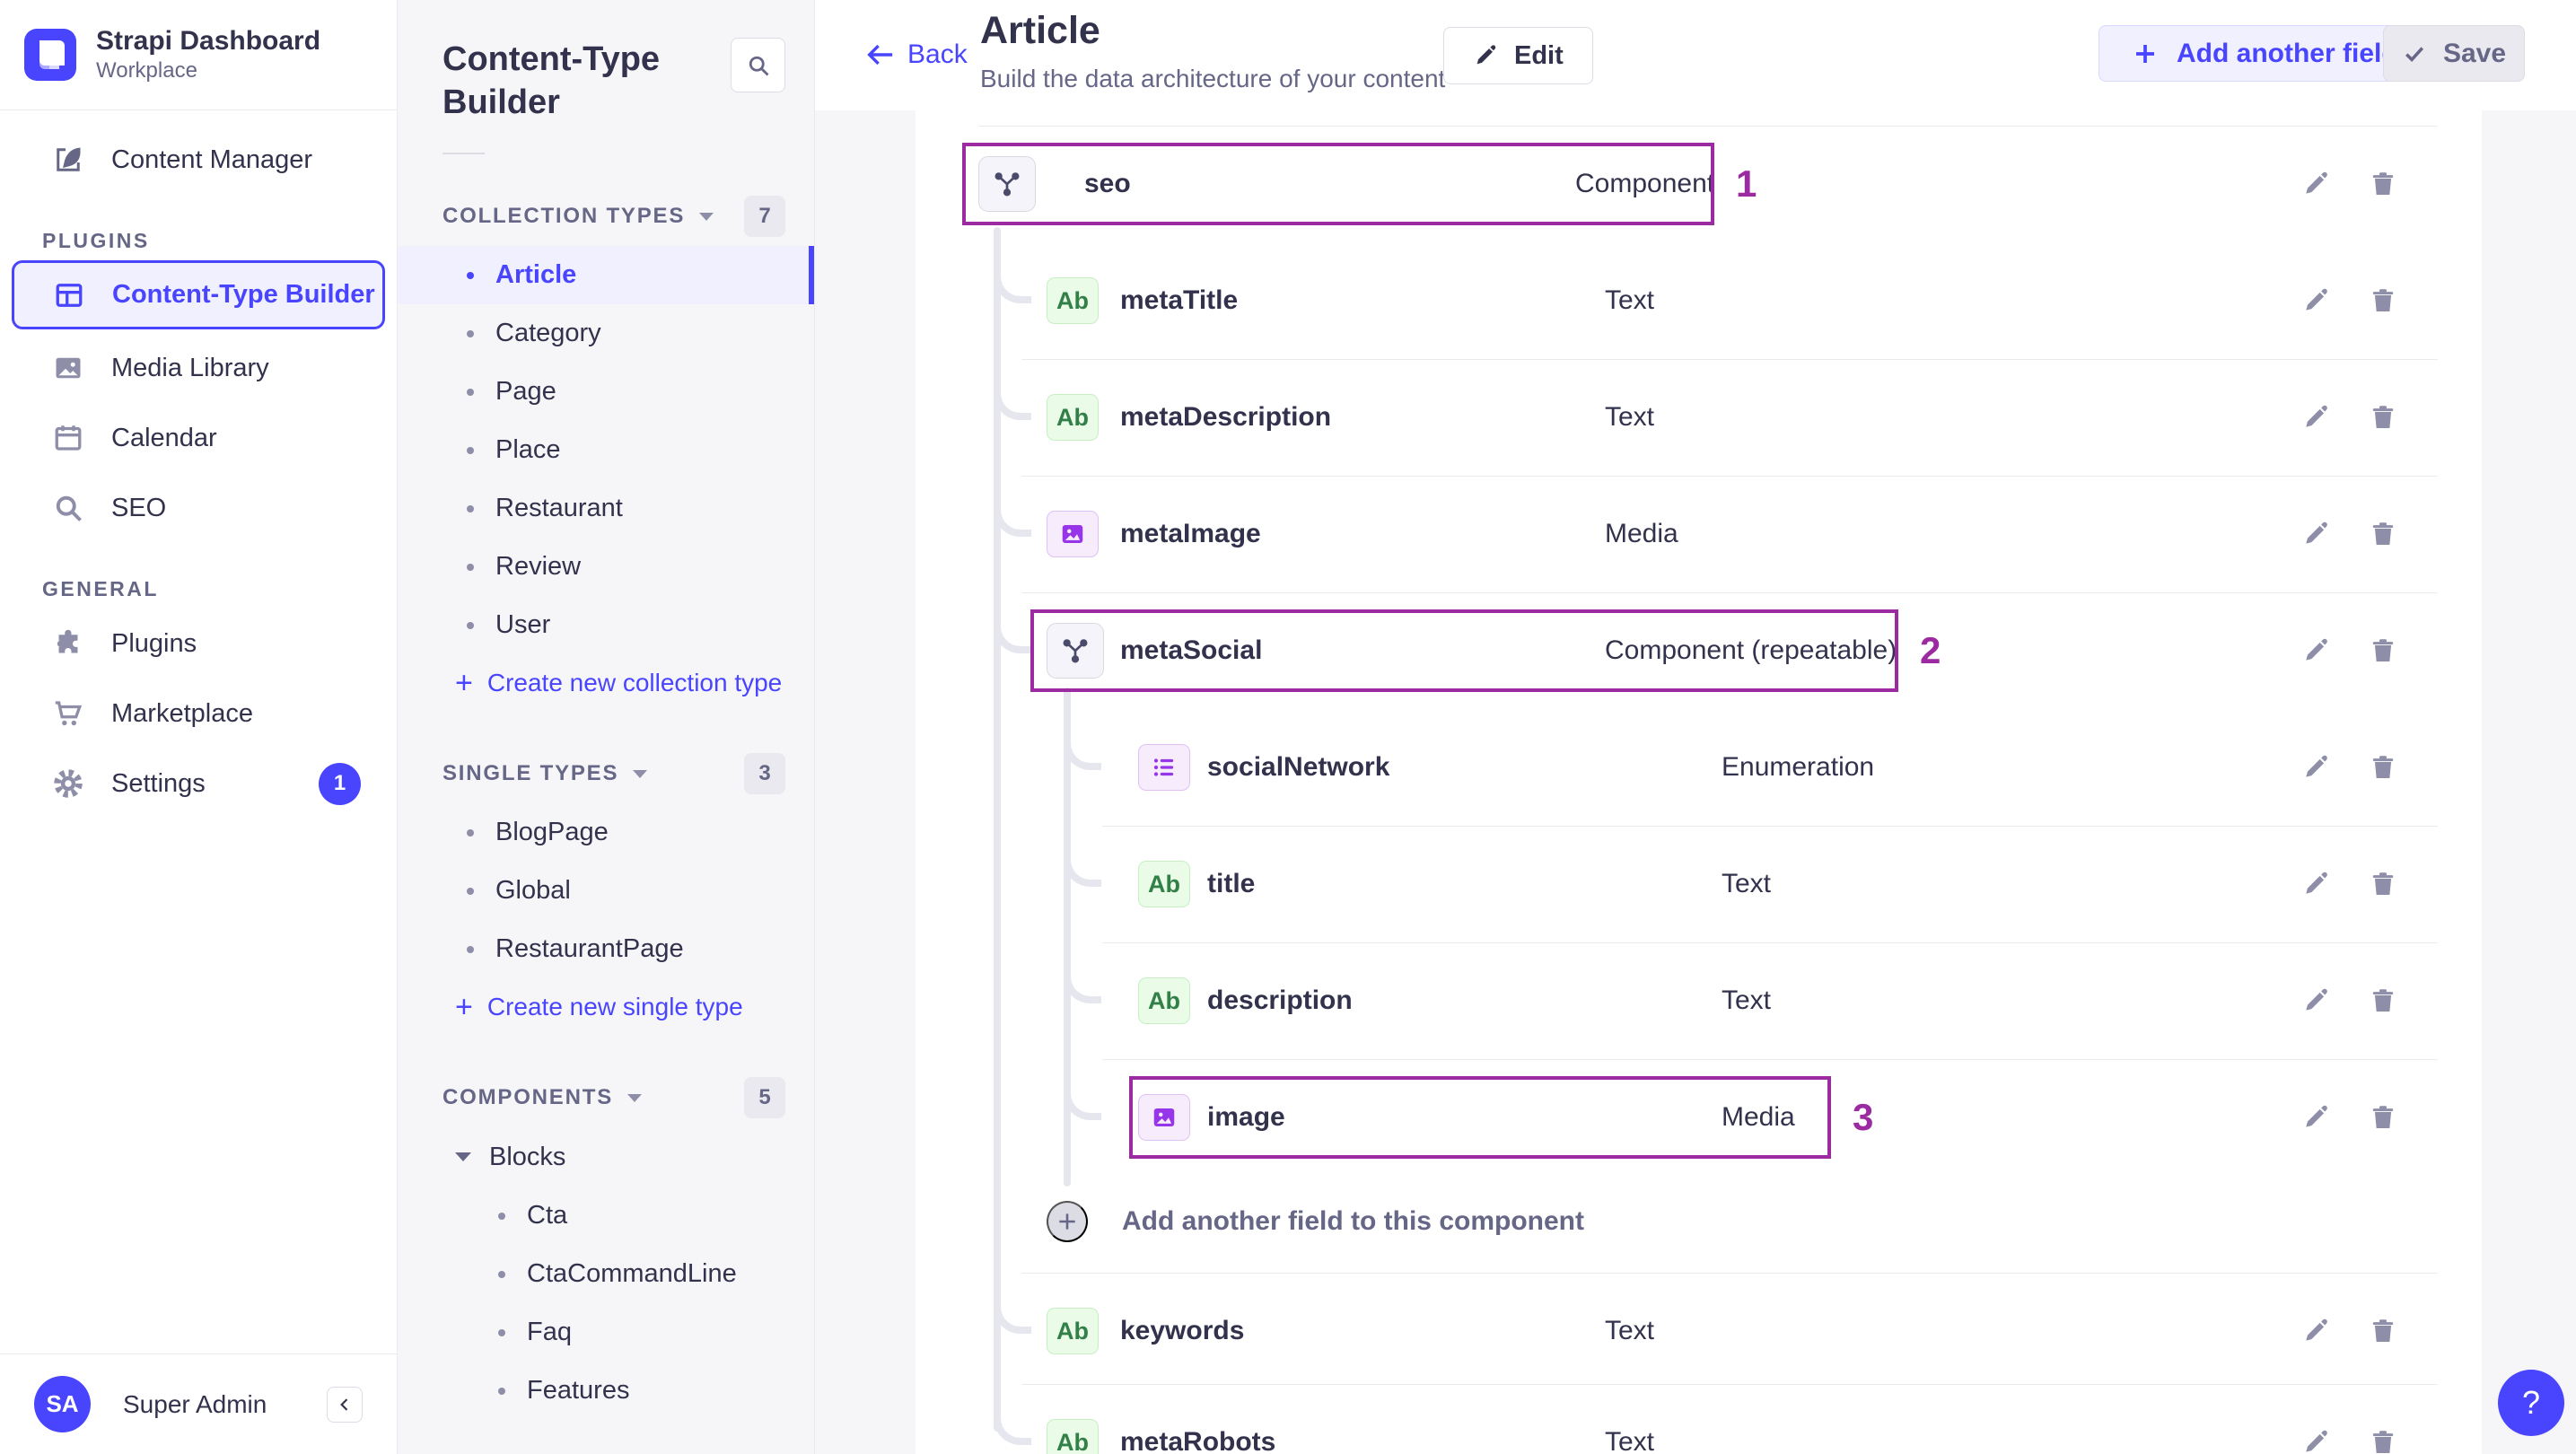 This screenshot has height=1454, width=2576. Describe the element at coordinates (1630, 1440) in the screenshot. I see `field-type: Text` at that location.